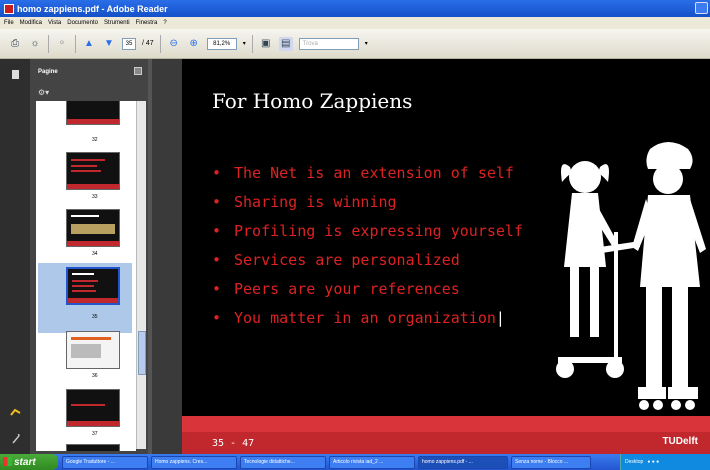  I want to click on bullet-item: • Services are personalized, so click(336, 260).